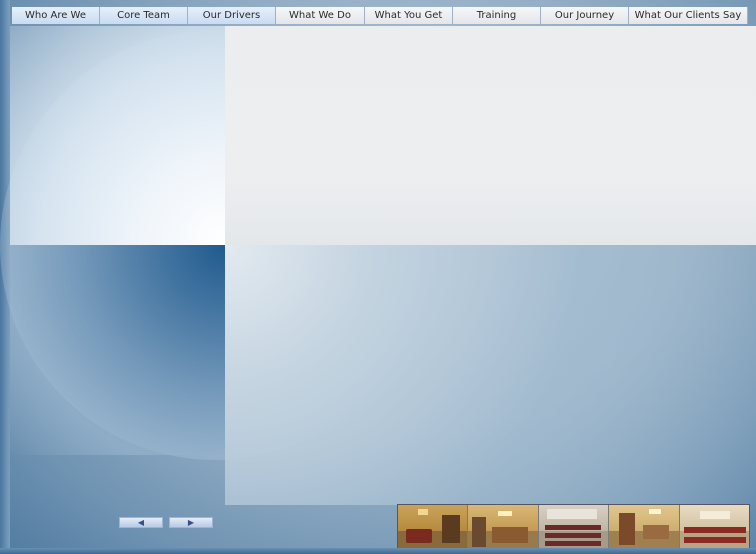 This screenshot has height=554, width=756. I want to click on nav-item-core-team: Core Team, so click(144, 15).